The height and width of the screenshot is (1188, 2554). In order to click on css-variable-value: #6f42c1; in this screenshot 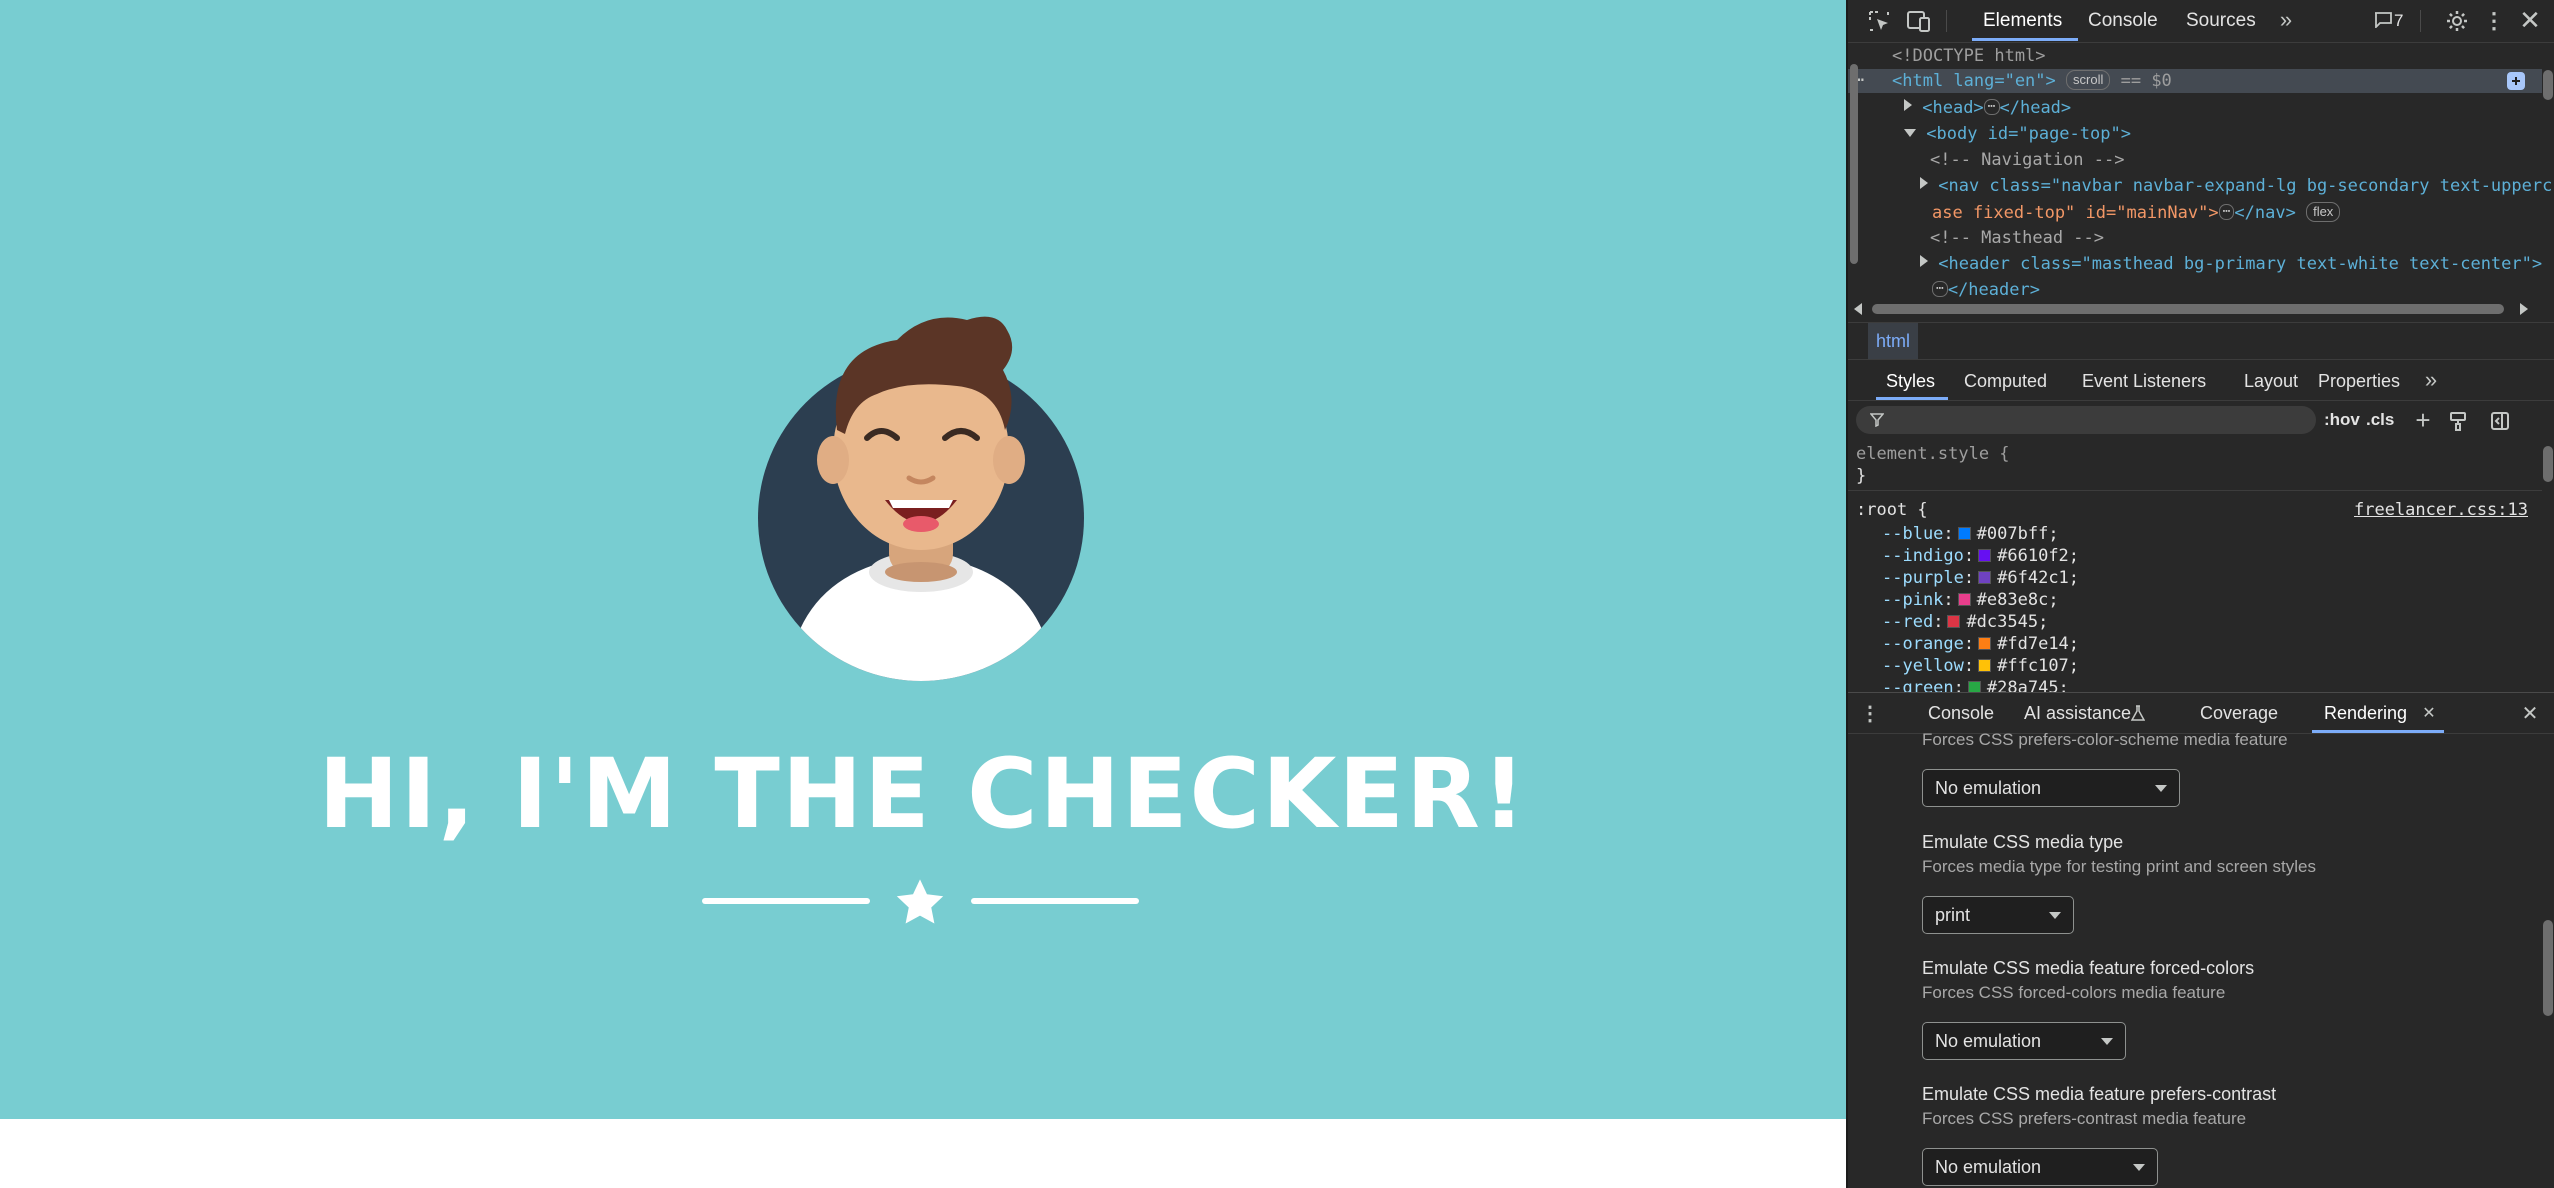, I will do `click(2038, 578)`.